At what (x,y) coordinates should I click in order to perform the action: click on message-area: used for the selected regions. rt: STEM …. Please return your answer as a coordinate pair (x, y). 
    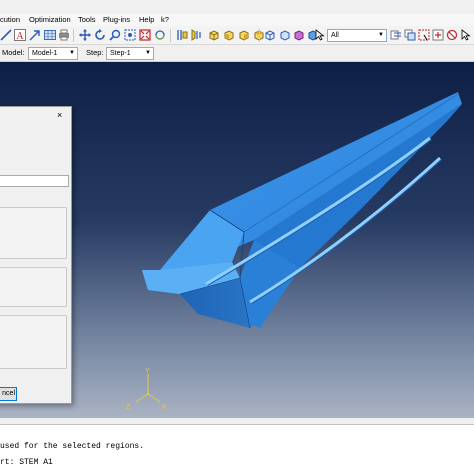
    Looking at the image, I should click on (237, 449).